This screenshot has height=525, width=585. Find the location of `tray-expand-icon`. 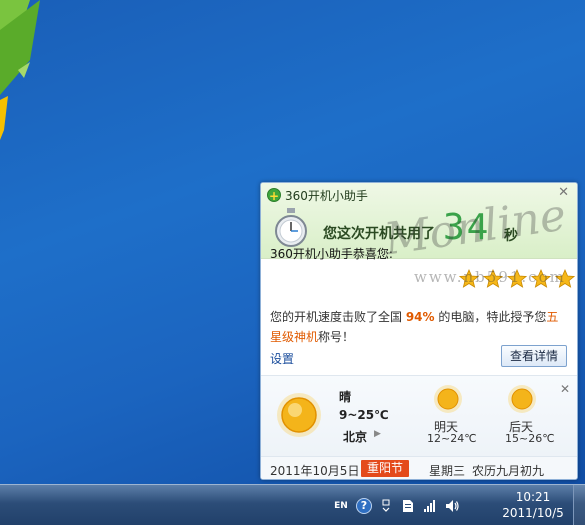

tray-expand-icon is located at coordinates (386, 506).